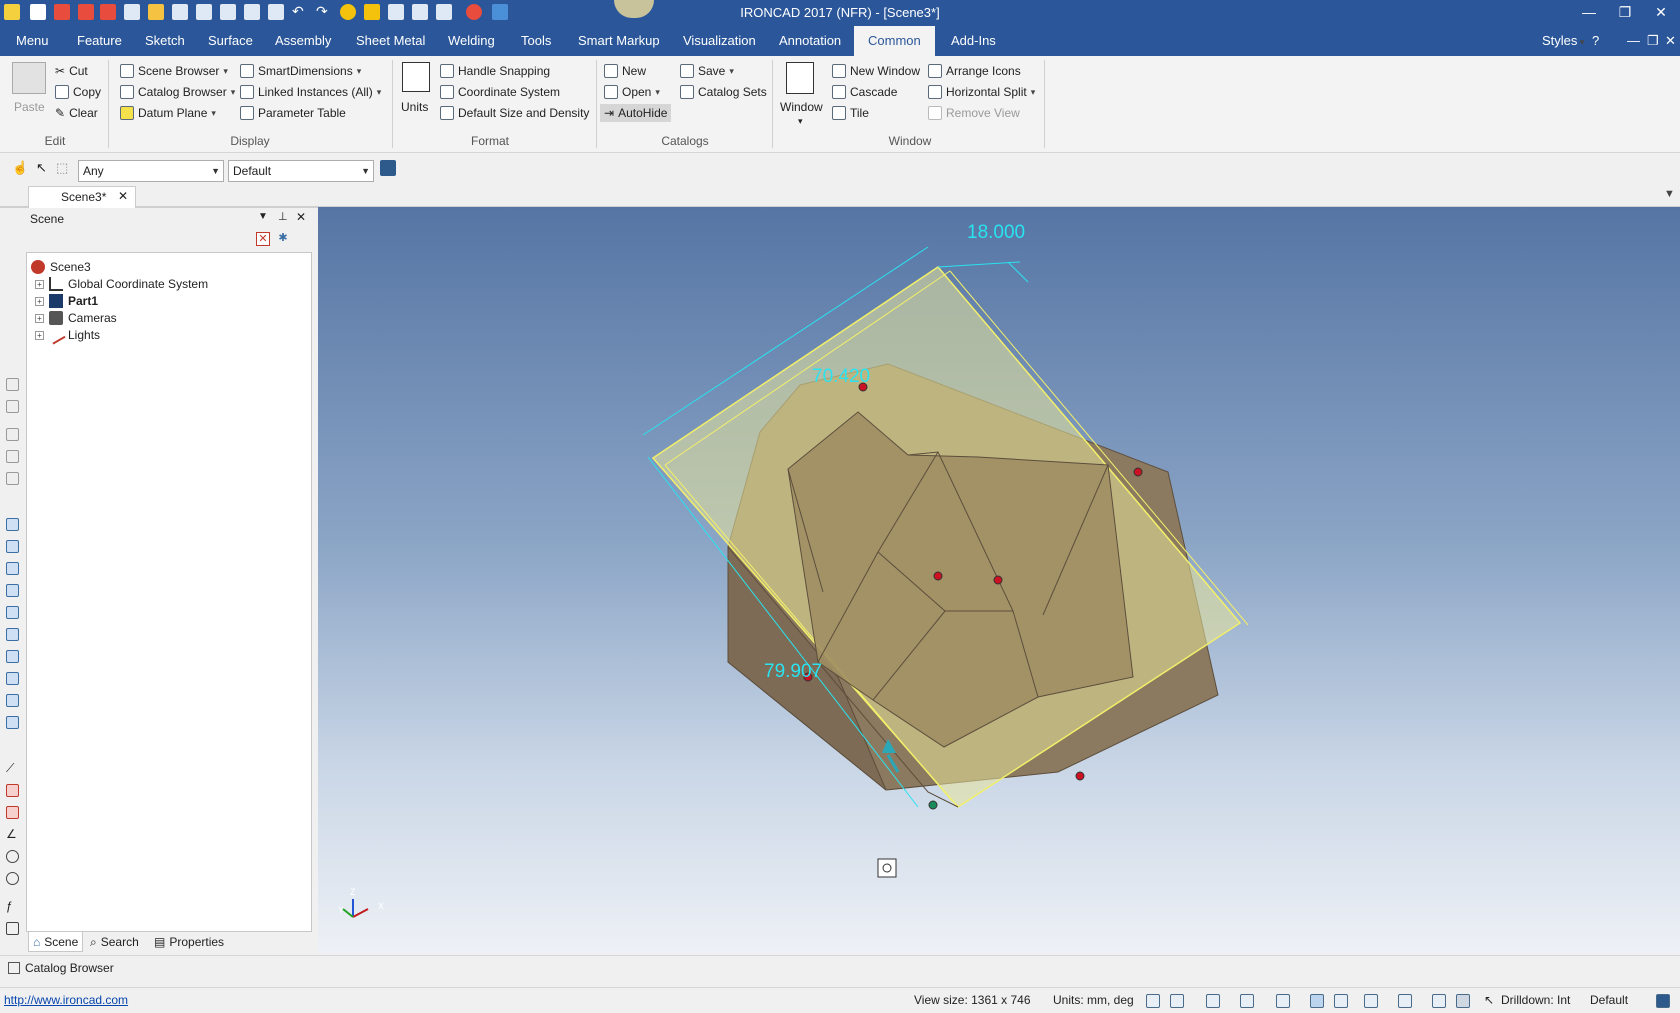  What do you see at coordinates (876, 71) in the screenshot?
I see `new-window-button: New Window` at bounding box center [876, 71].